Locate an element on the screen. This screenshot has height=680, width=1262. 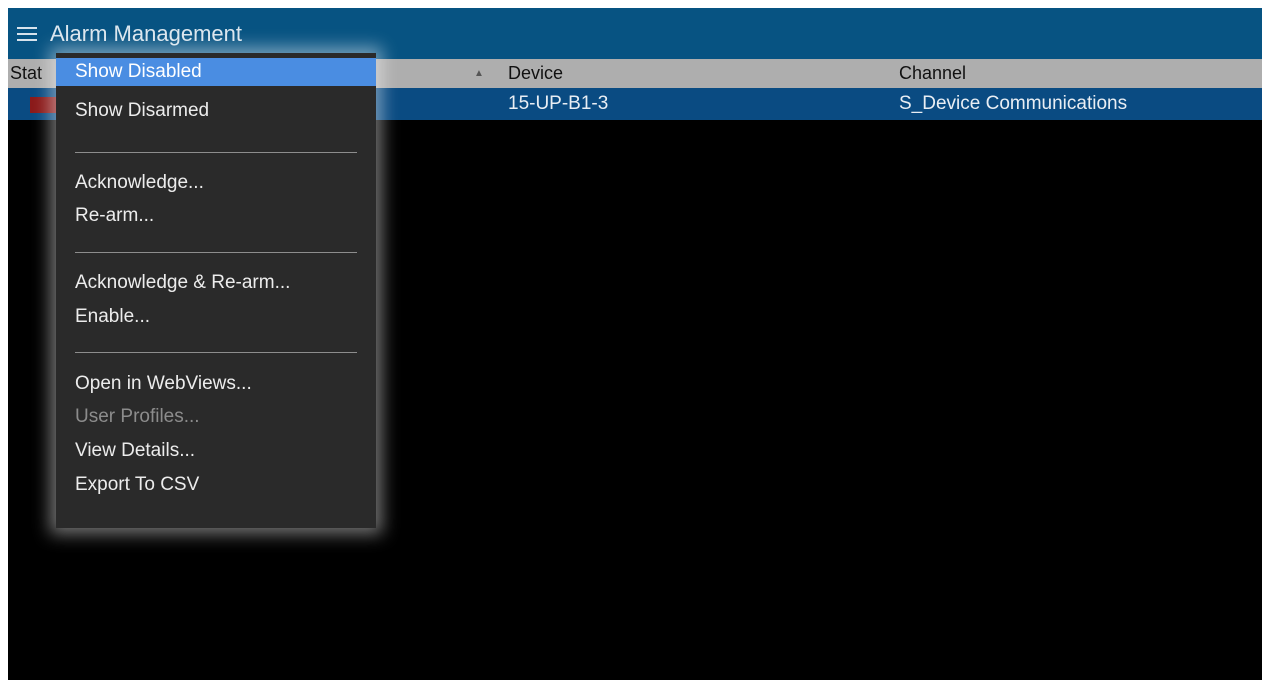
column-header-channel: Channel is located at coordinates (932, 73).